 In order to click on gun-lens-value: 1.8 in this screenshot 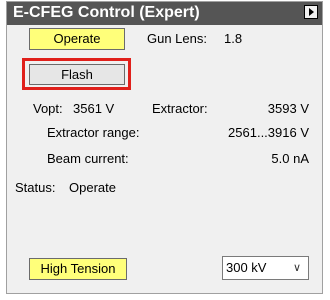, I will do `click(233, 38)`.